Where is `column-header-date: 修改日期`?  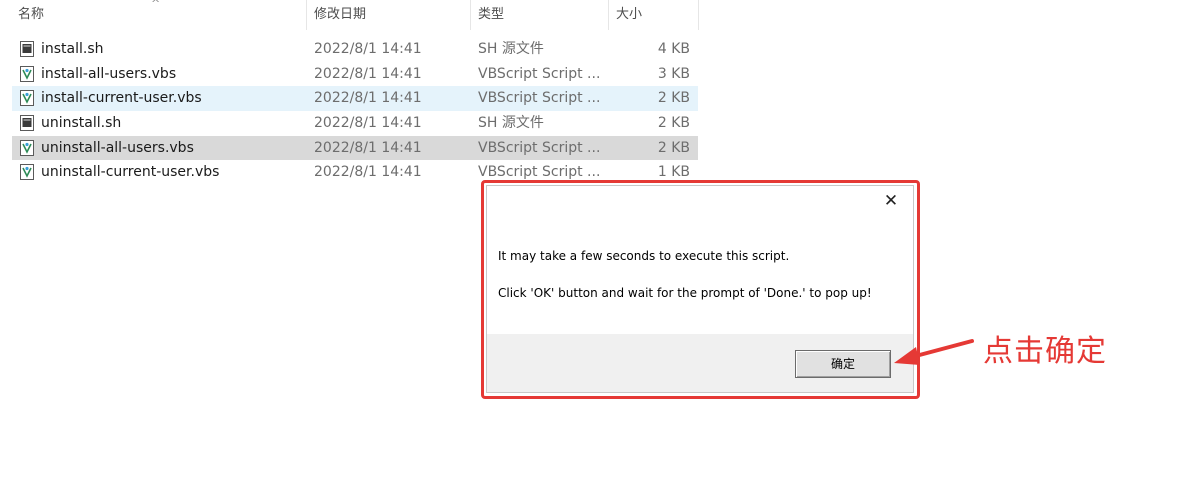 column-header-date: 修改日期 is located at coordinates (388, 15).